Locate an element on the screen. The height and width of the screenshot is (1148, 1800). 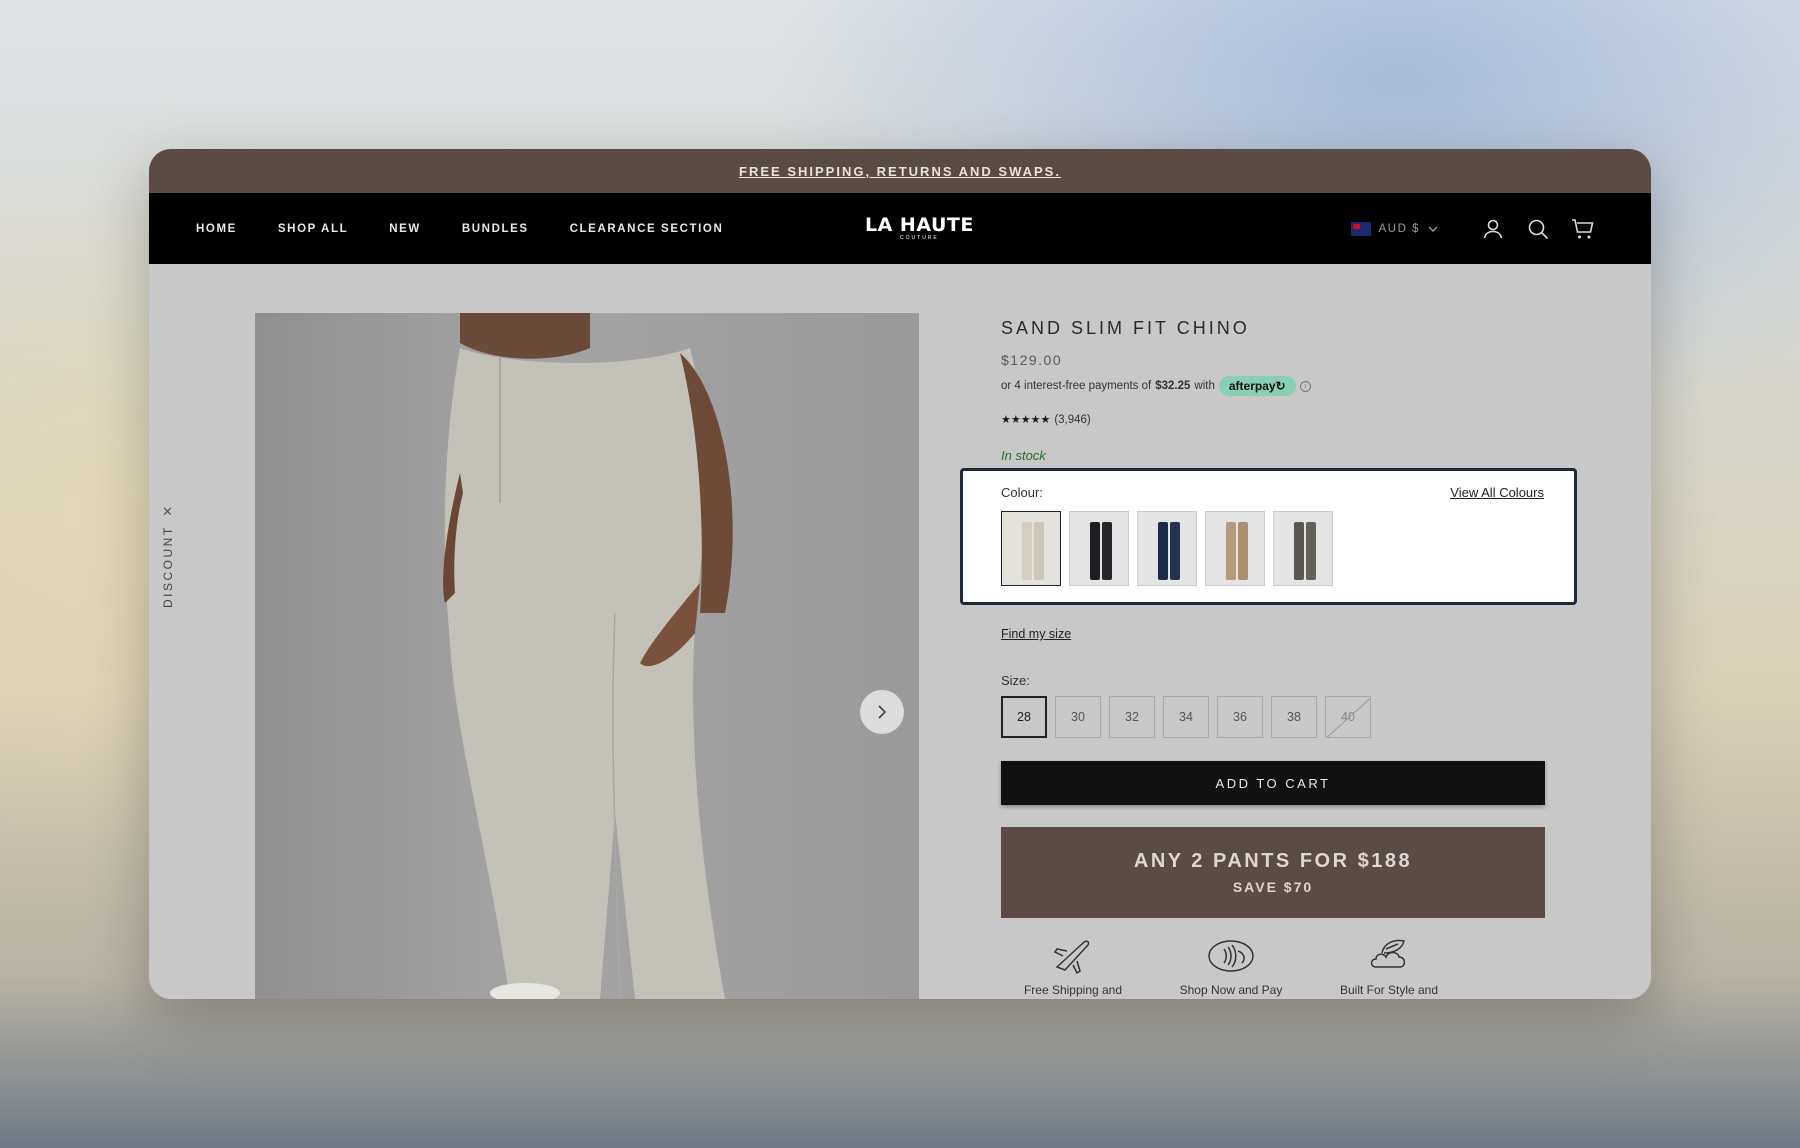
nav-link-shop-all: SHOP ALL is located at coordinates (313, 229).